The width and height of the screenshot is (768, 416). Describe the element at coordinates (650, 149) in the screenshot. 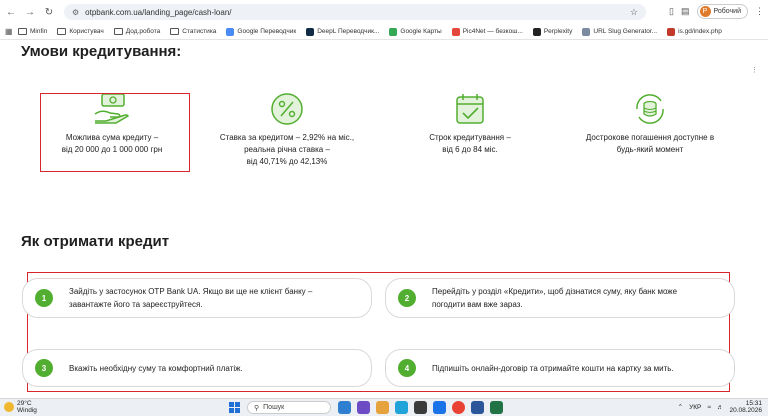

I see `feature-line: будь-який момент` at that location.